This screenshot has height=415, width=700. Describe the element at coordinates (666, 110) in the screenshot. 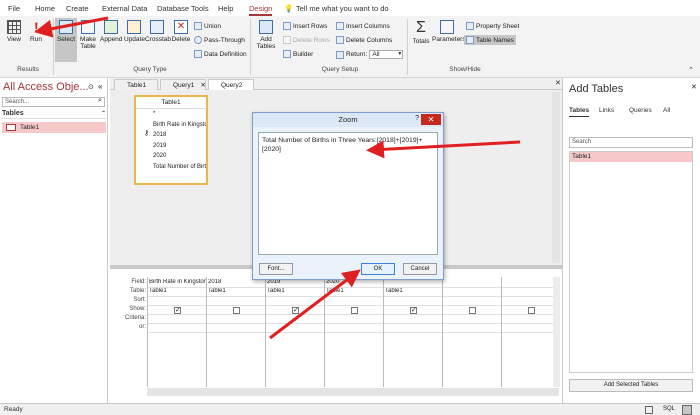

I see `add-tab-all: All` at that location.